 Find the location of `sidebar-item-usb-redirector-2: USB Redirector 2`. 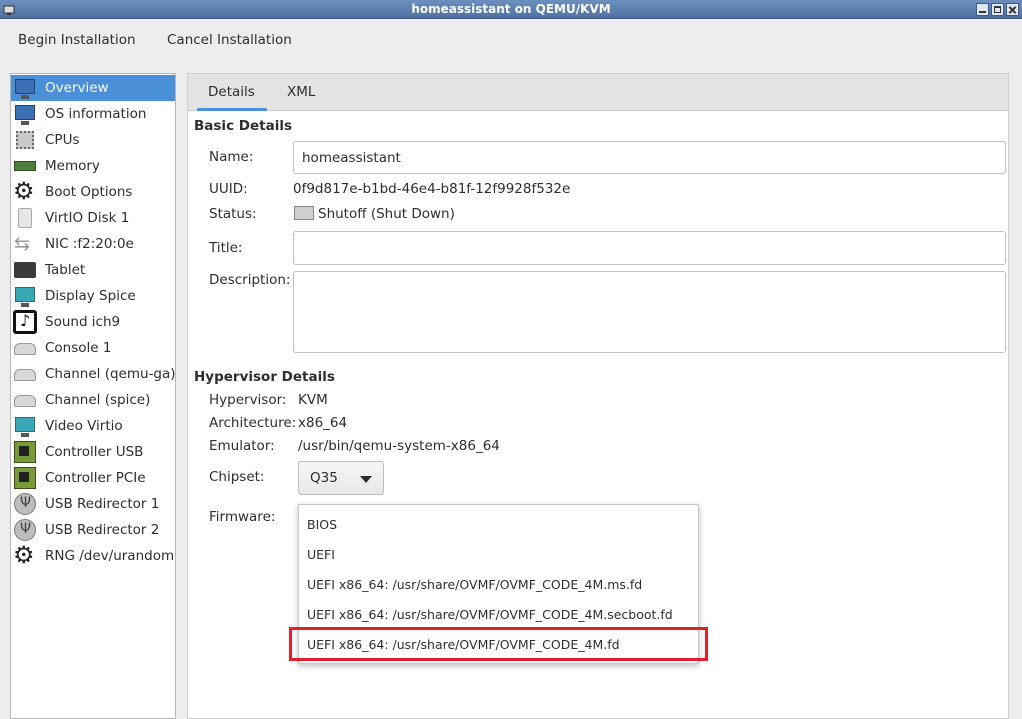

sidebar-item-usb-redirector-2: USB Redirector 2 is located at coordinates (93, 530).